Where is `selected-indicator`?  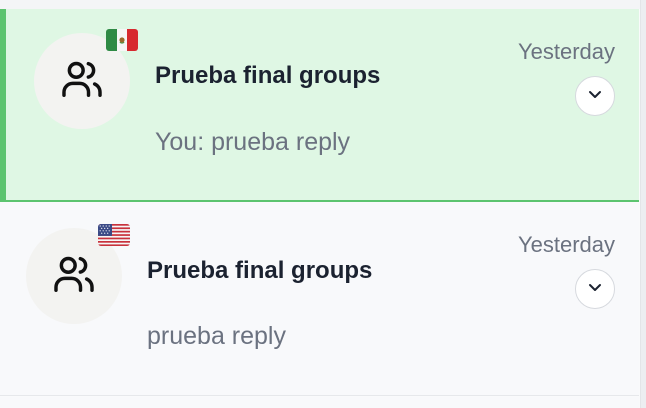 selected-indicator is located at coordinates (3, 104).